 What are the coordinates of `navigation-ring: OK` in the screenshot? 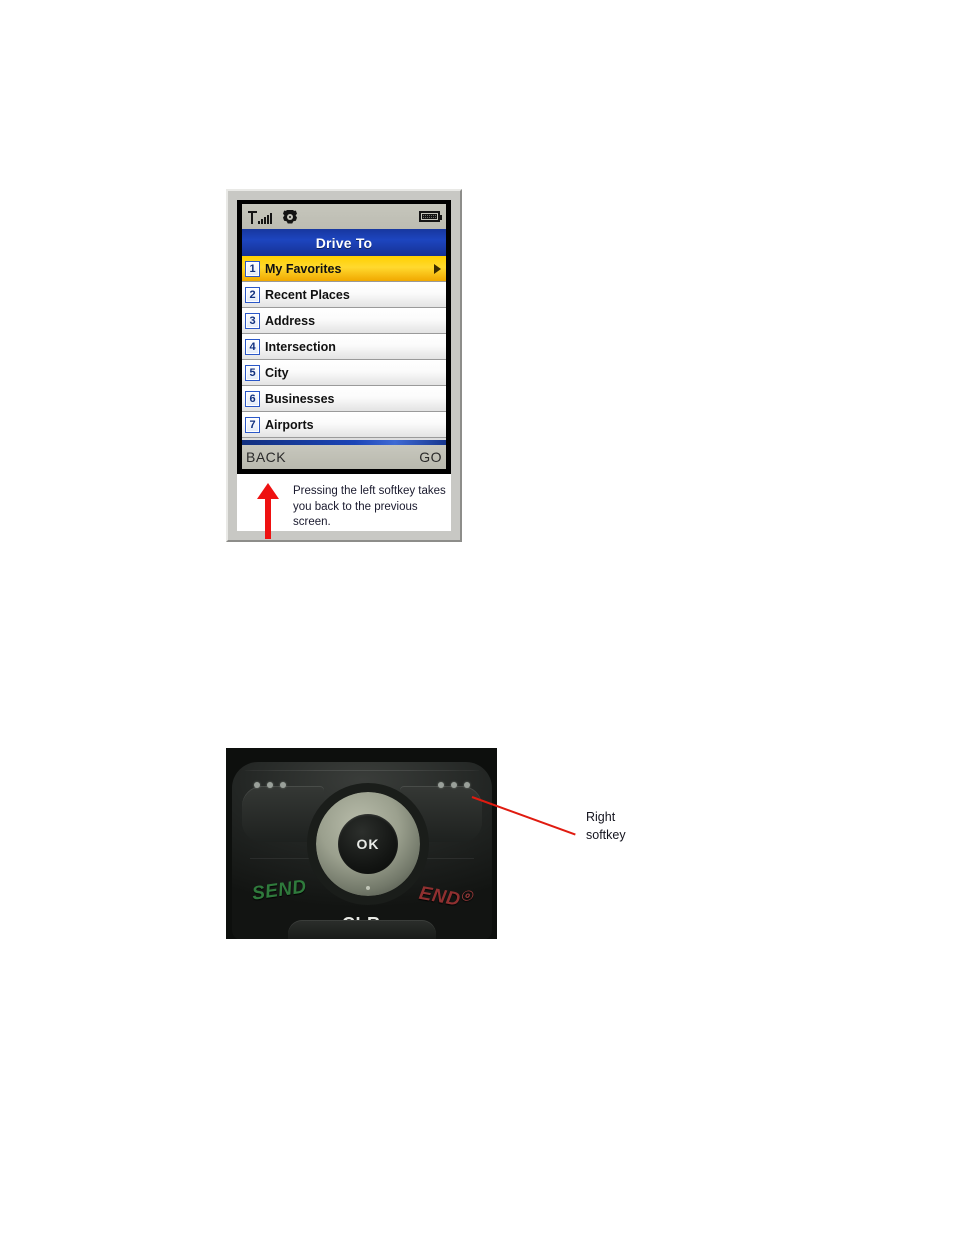 It's located at (368, 844).